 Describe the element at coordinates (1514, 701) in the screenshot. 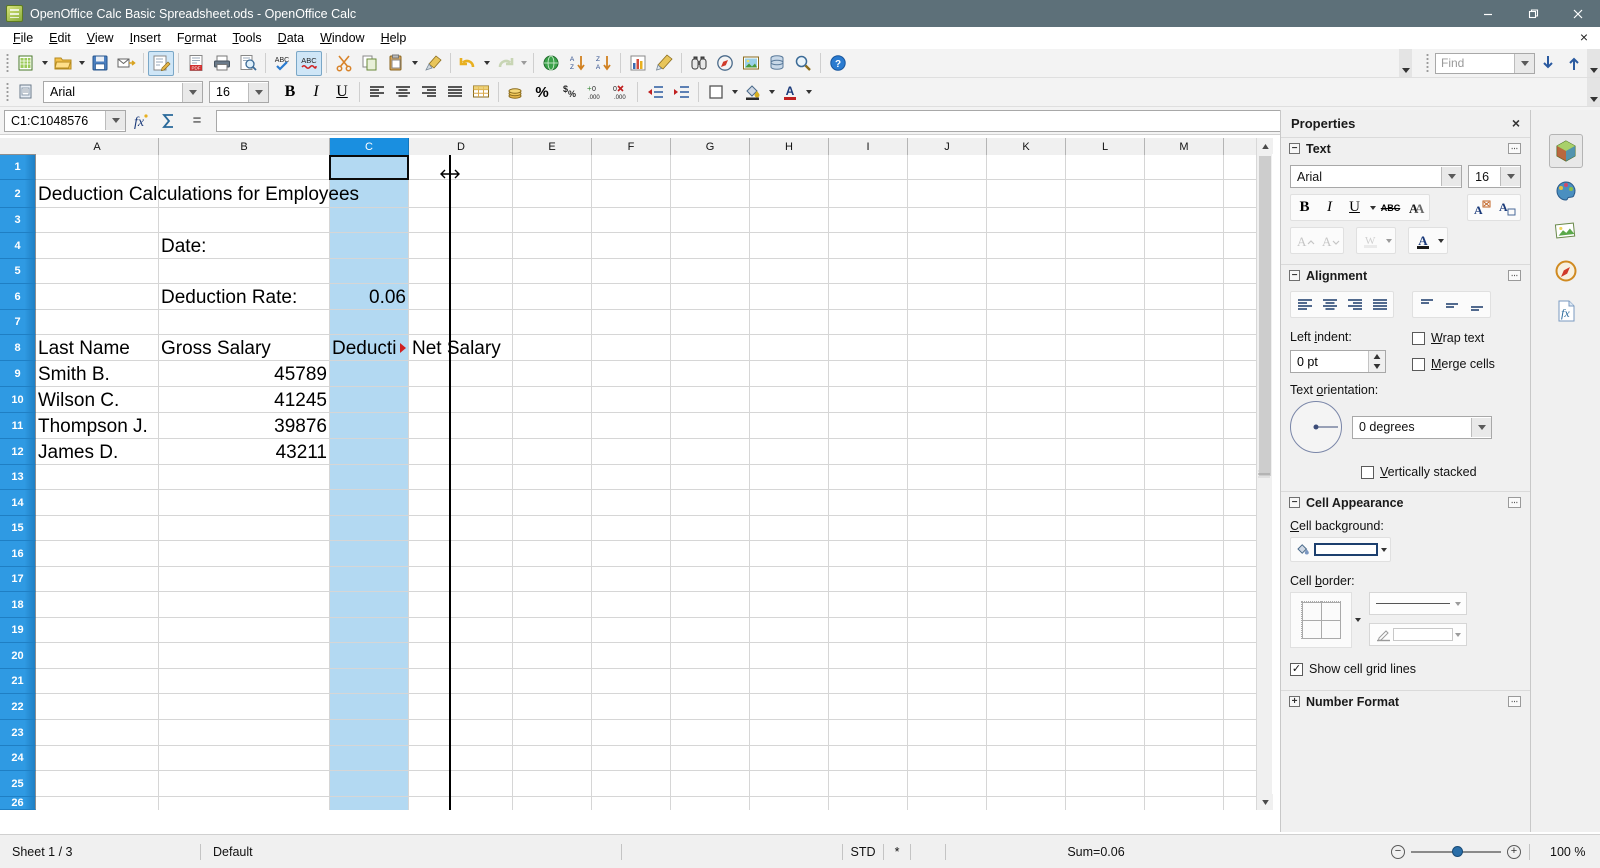

I see `panel-more-options-number-format: ⋯` at that location.